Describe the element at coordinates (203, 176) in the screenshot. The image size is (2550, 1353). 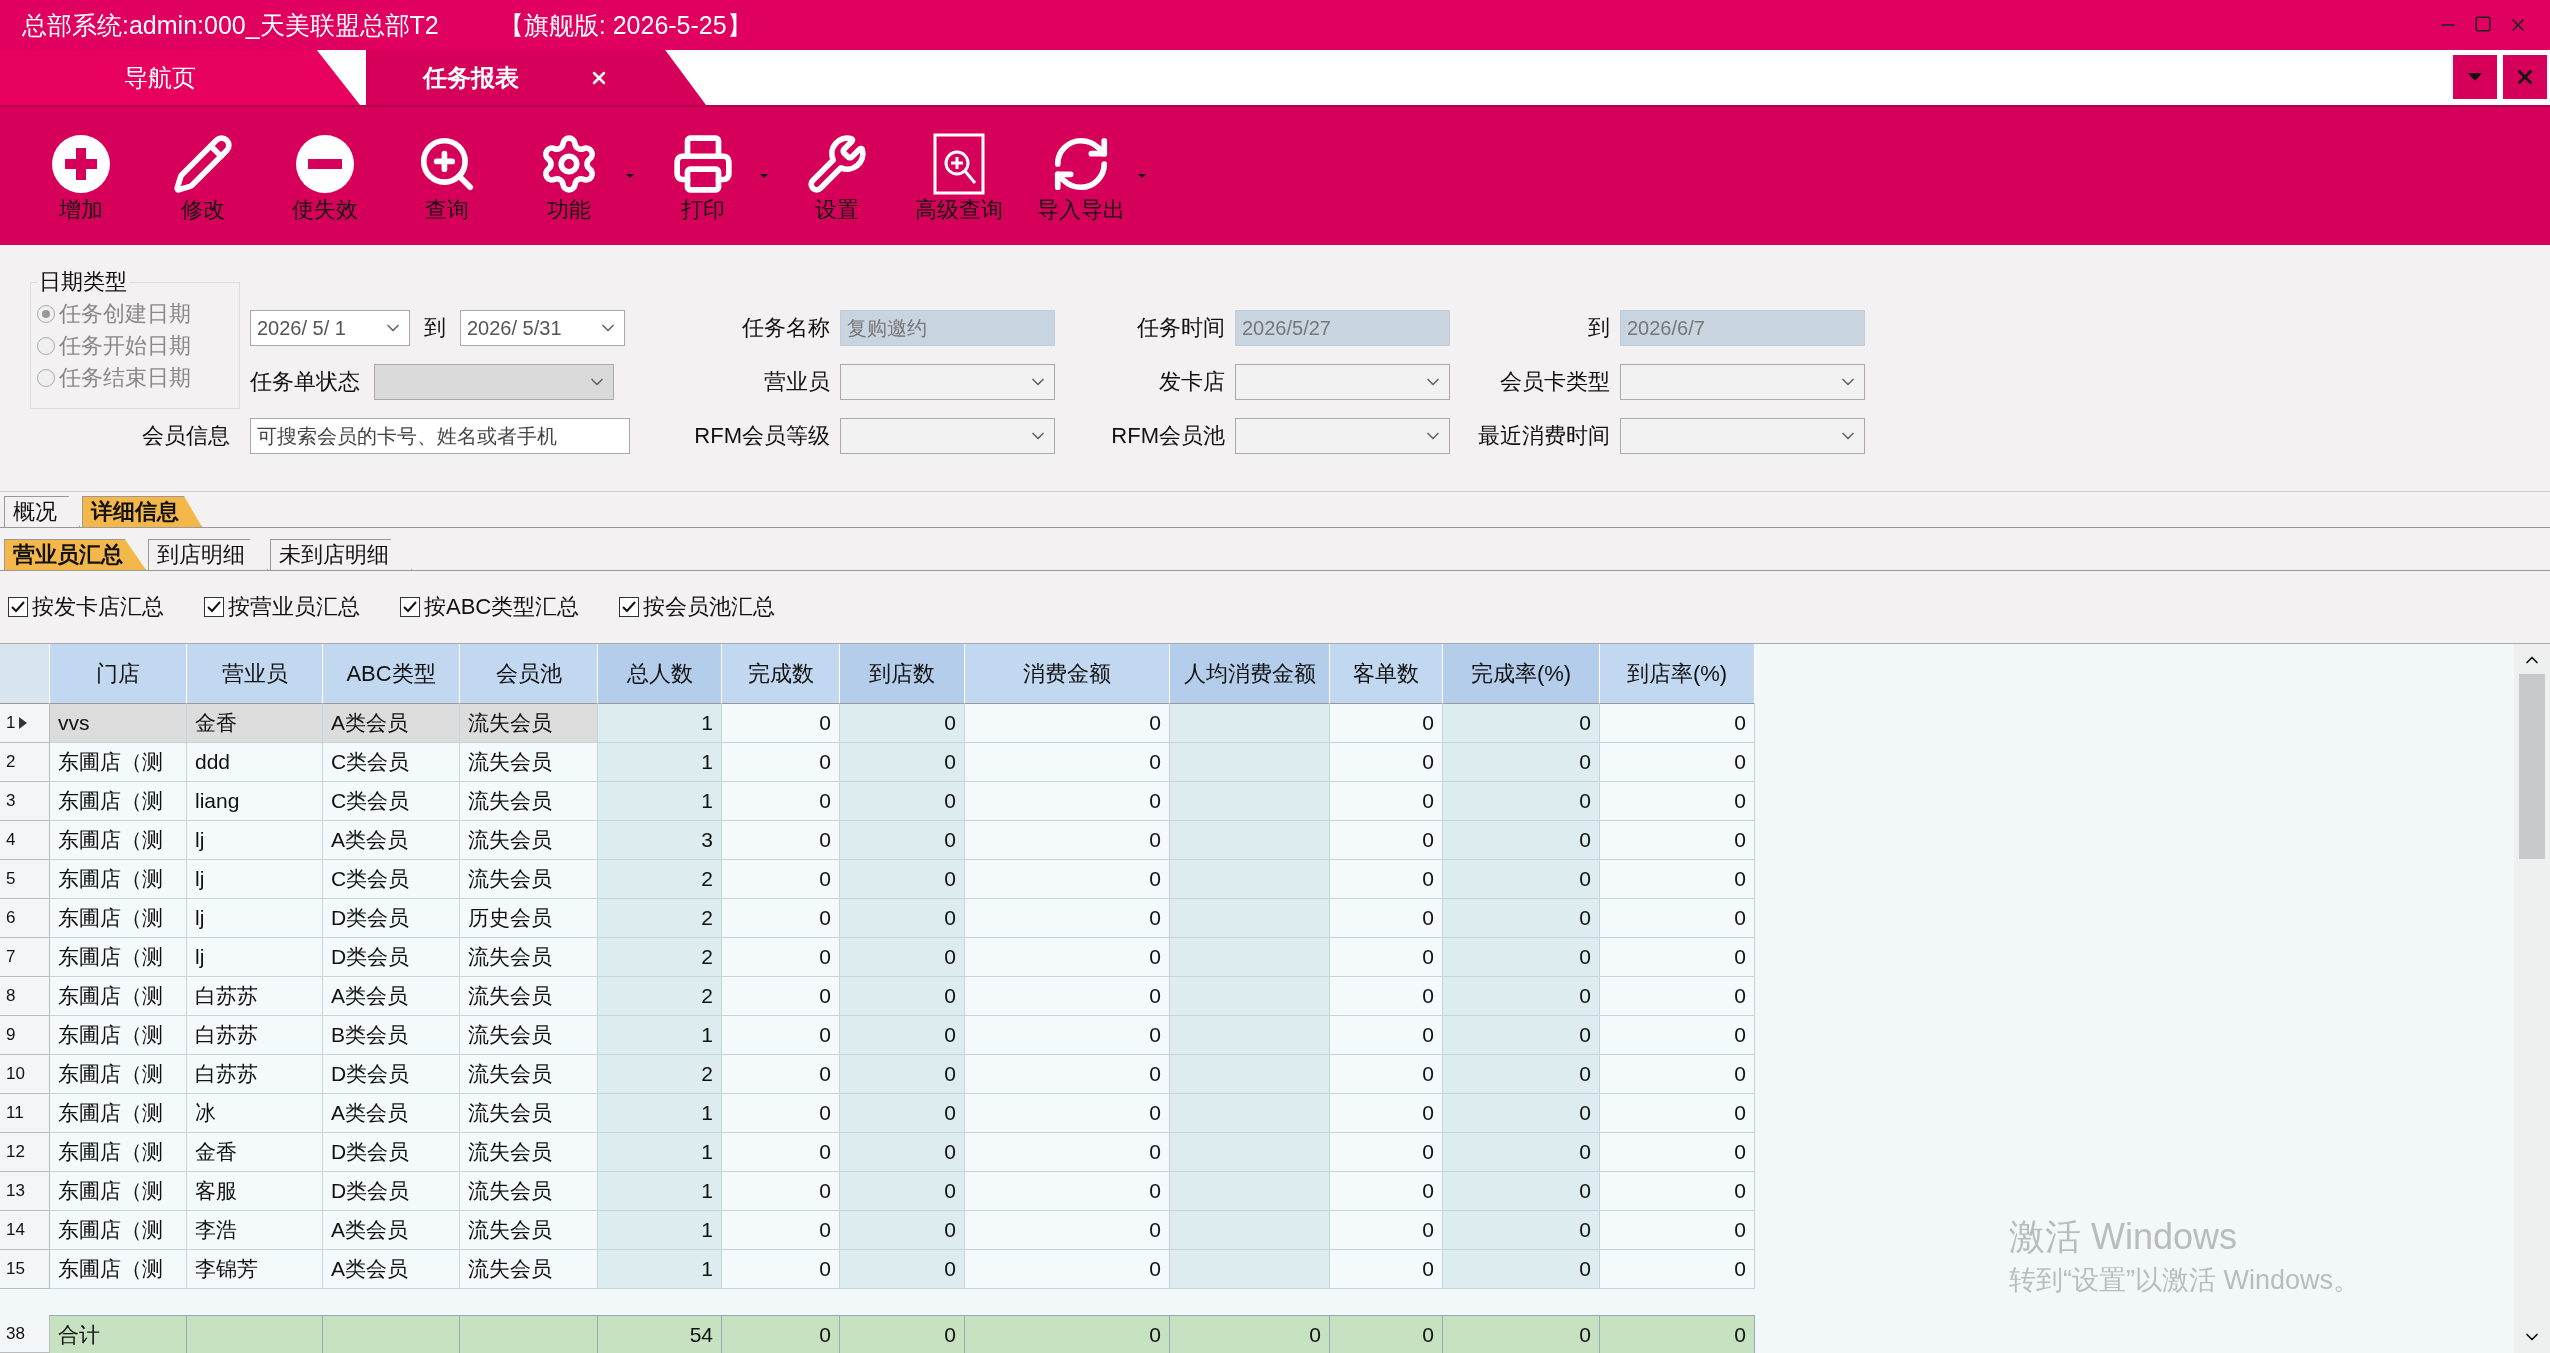
I see `toolbar-button: 修改` at that location.